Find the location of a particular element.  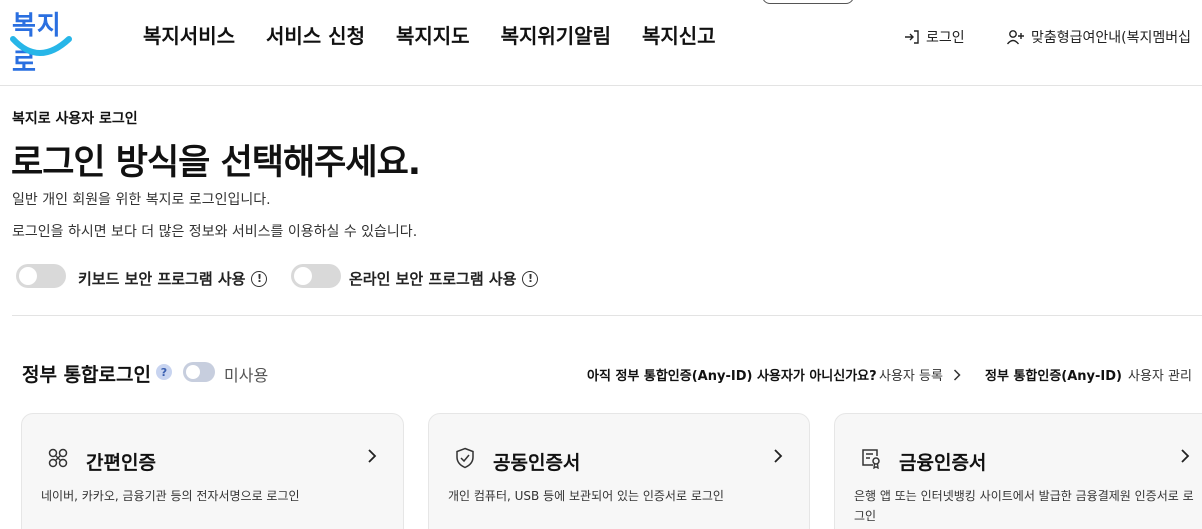

top-pill-button is located at coordinates (808, 2).